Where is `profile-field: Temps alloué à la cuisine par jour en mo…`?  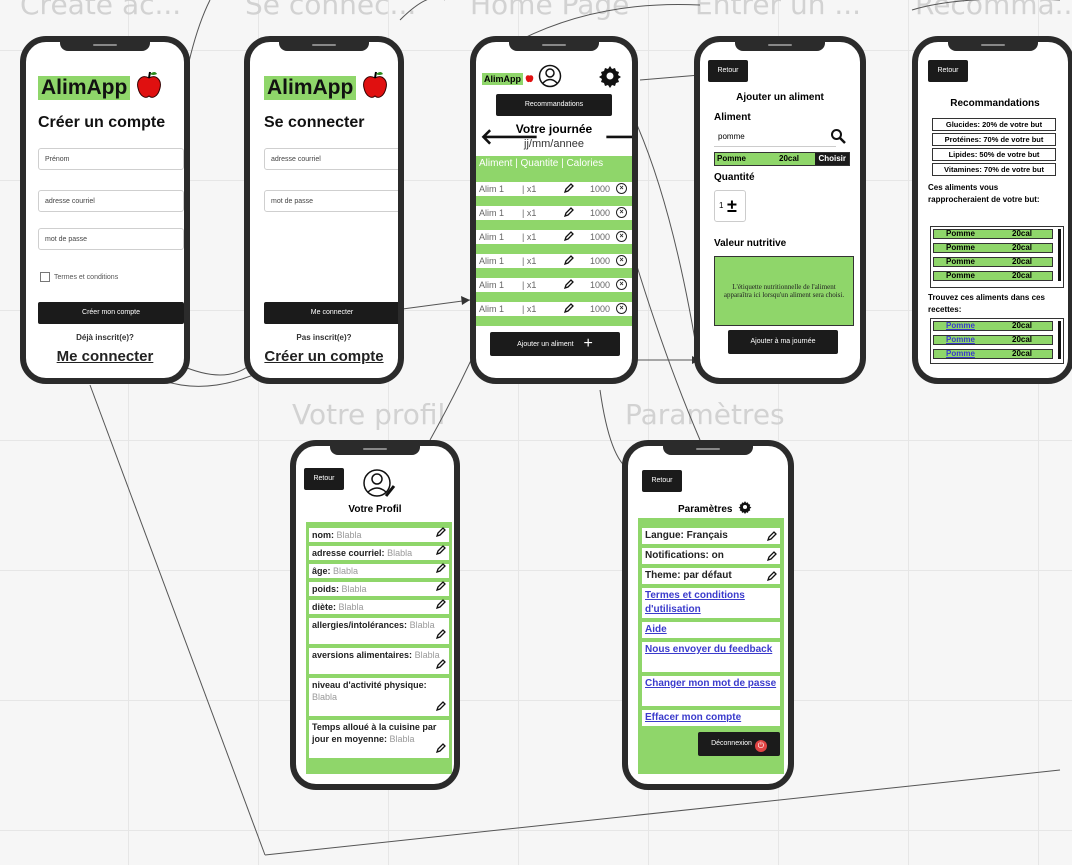 profile-field: Temps alloué à la cuisine par jour en mo… is located at coordinates (379, 739).